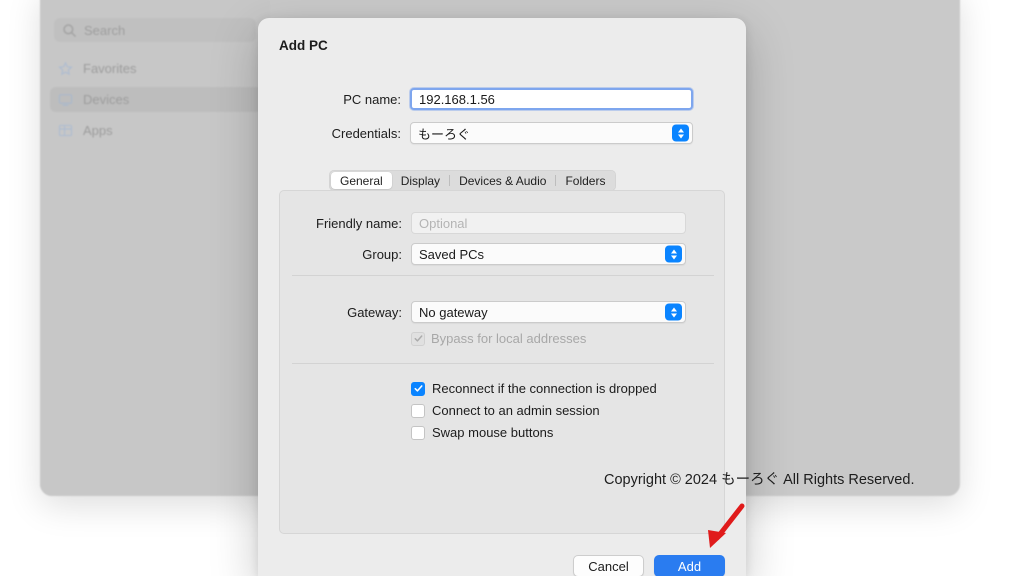  I want to click on search-placeholder: Search, so click(105, 30).